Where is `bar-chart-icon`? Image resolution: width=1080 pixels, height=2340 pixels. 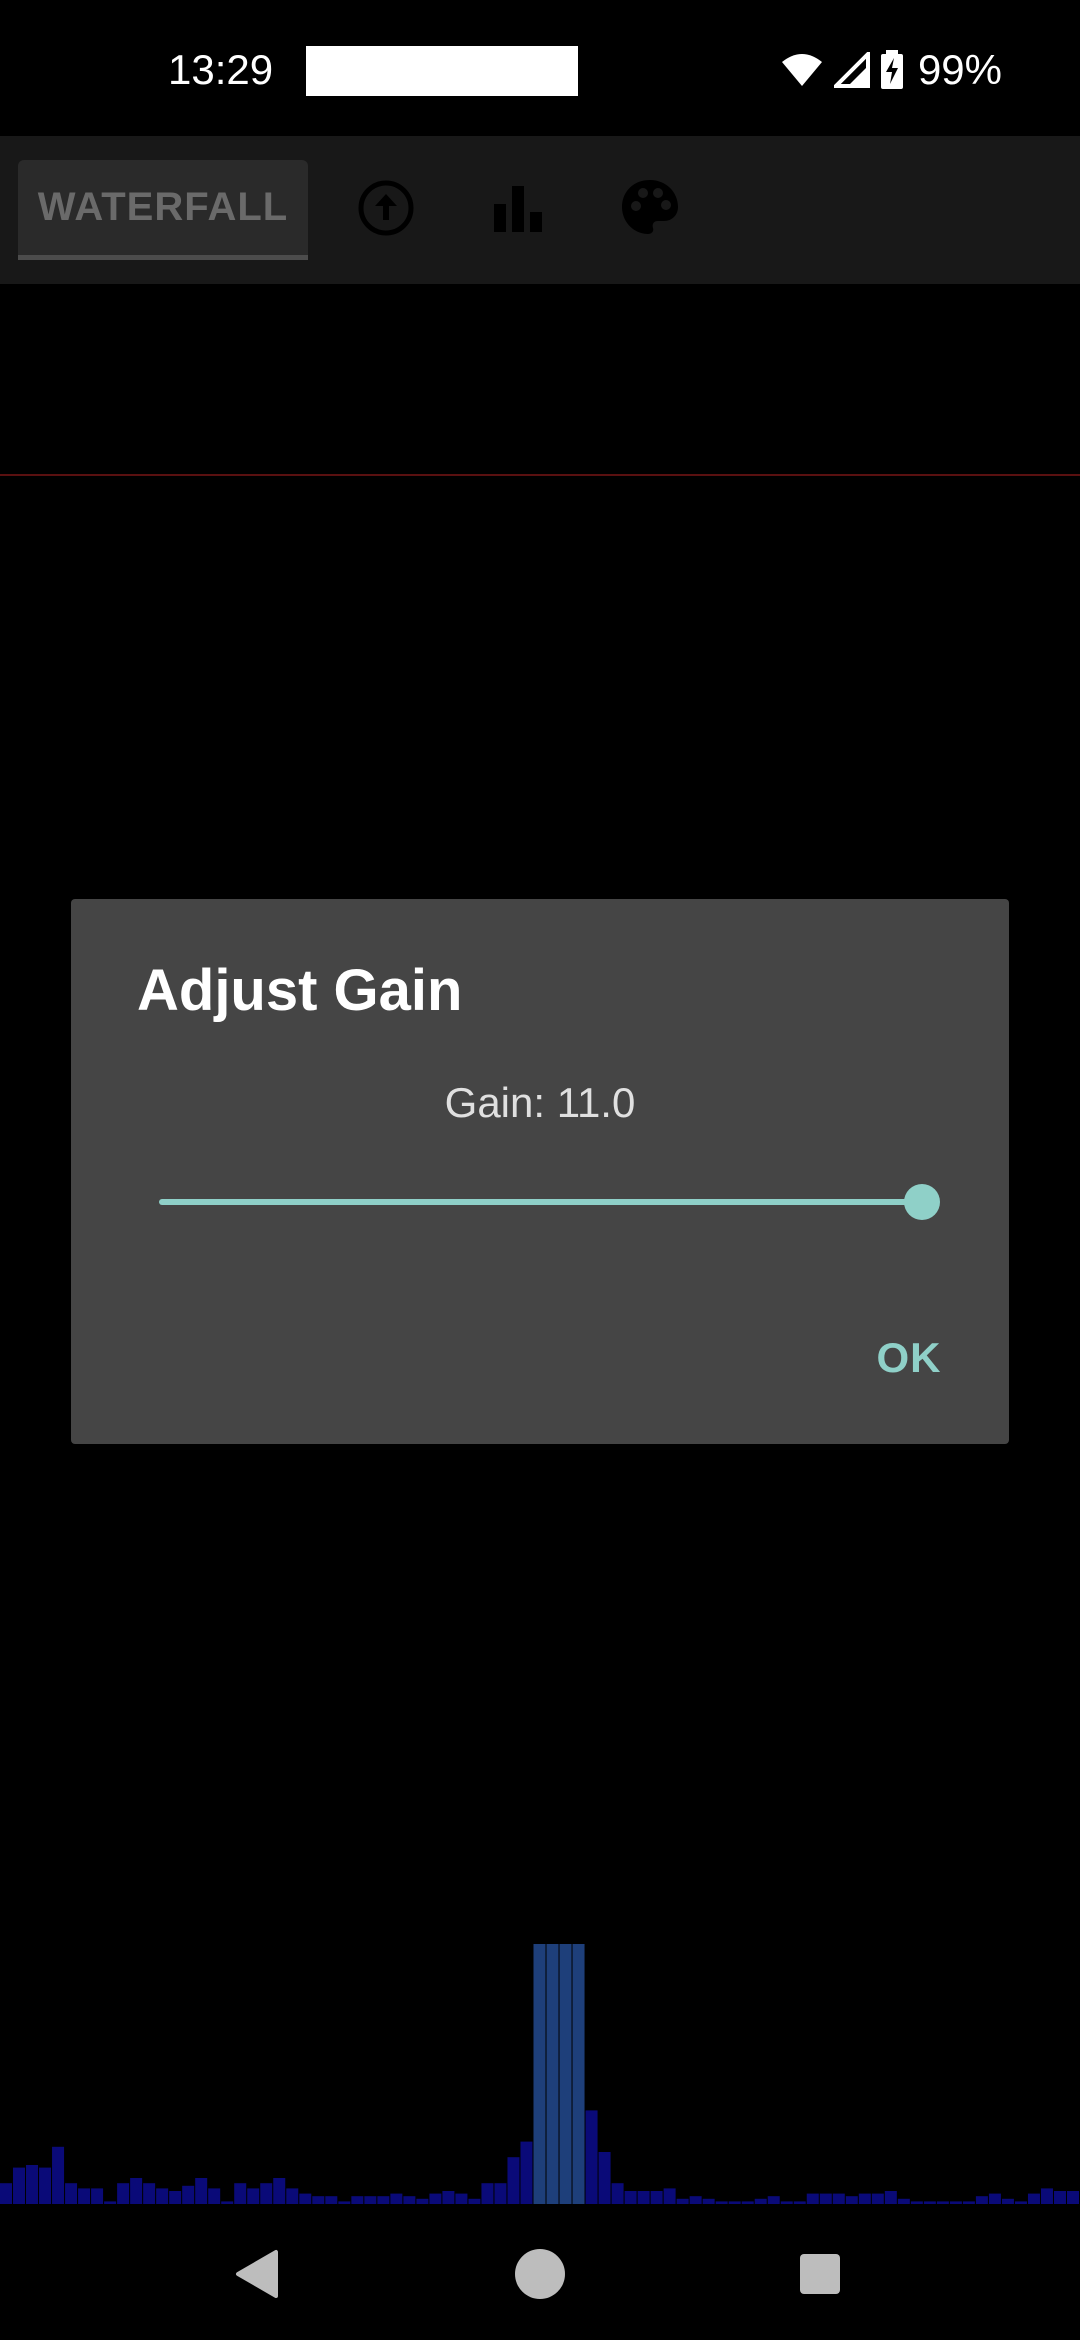 bar-chart-icon is located at coordinates (518, 208).